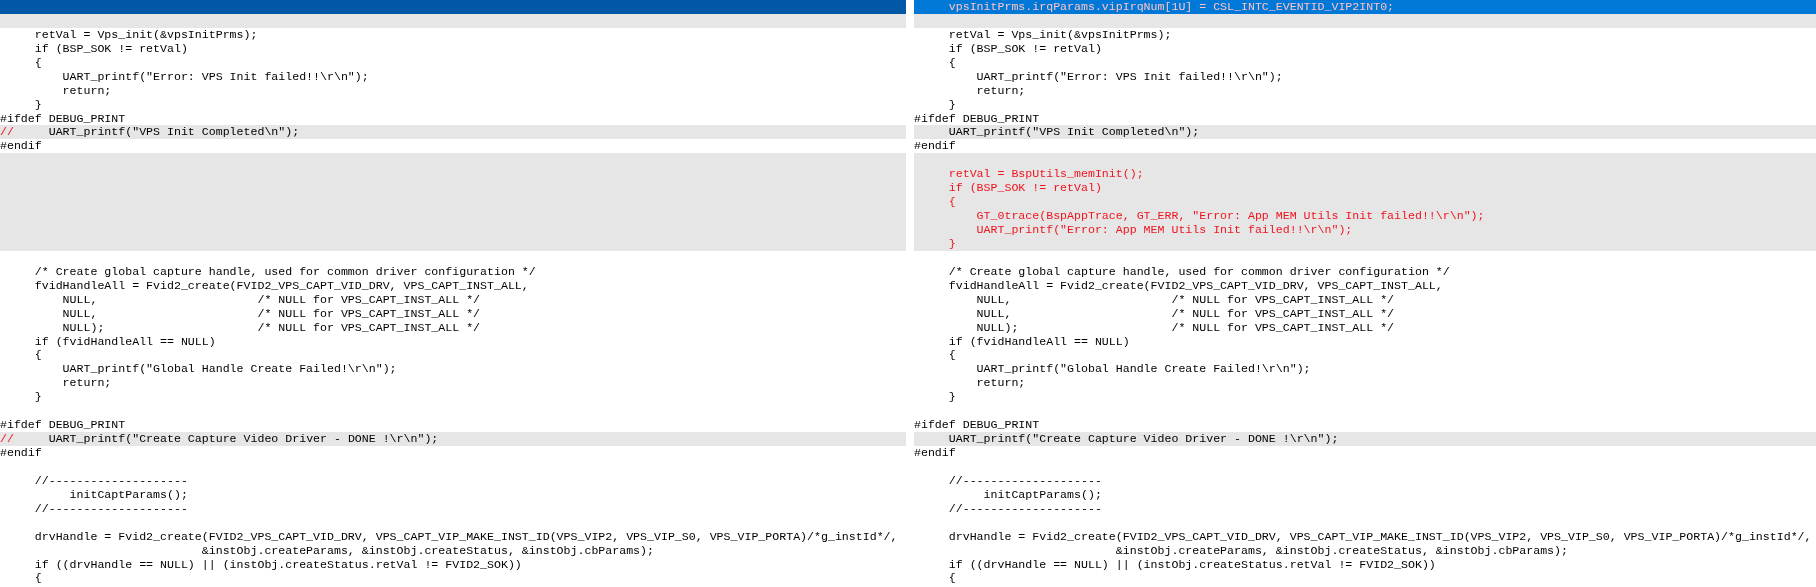  What do you see at coordinates (1171, 7) in the screenshot?
I see `code-line: vpsInitPrms.irqParams.vipIrqNum[1U] = CSL_INTC_EVENTID_VIP2INT0;` at bounding box center [1171, 7].